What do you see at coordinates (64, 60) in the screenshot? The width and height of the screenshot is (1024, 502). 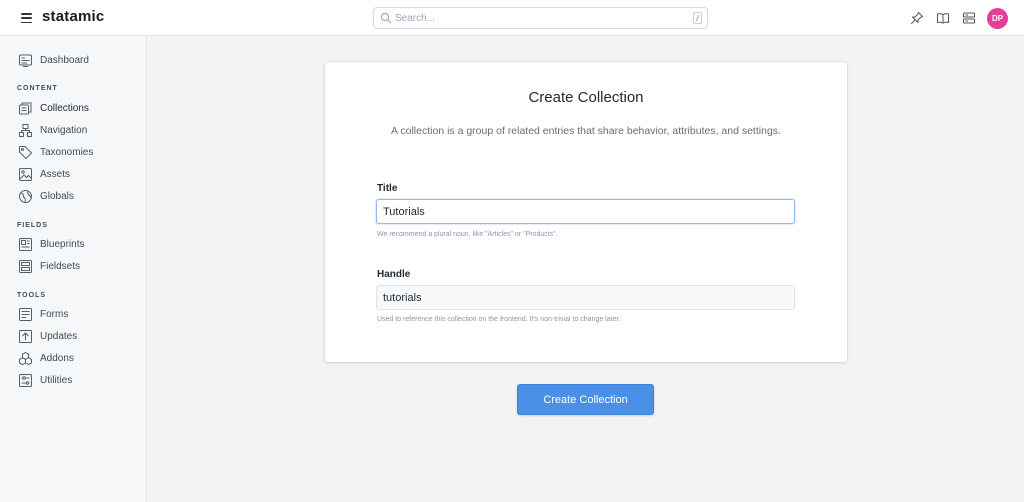 I see `sidebar-item-label: Dashboard` at bounding box center [64, 60].